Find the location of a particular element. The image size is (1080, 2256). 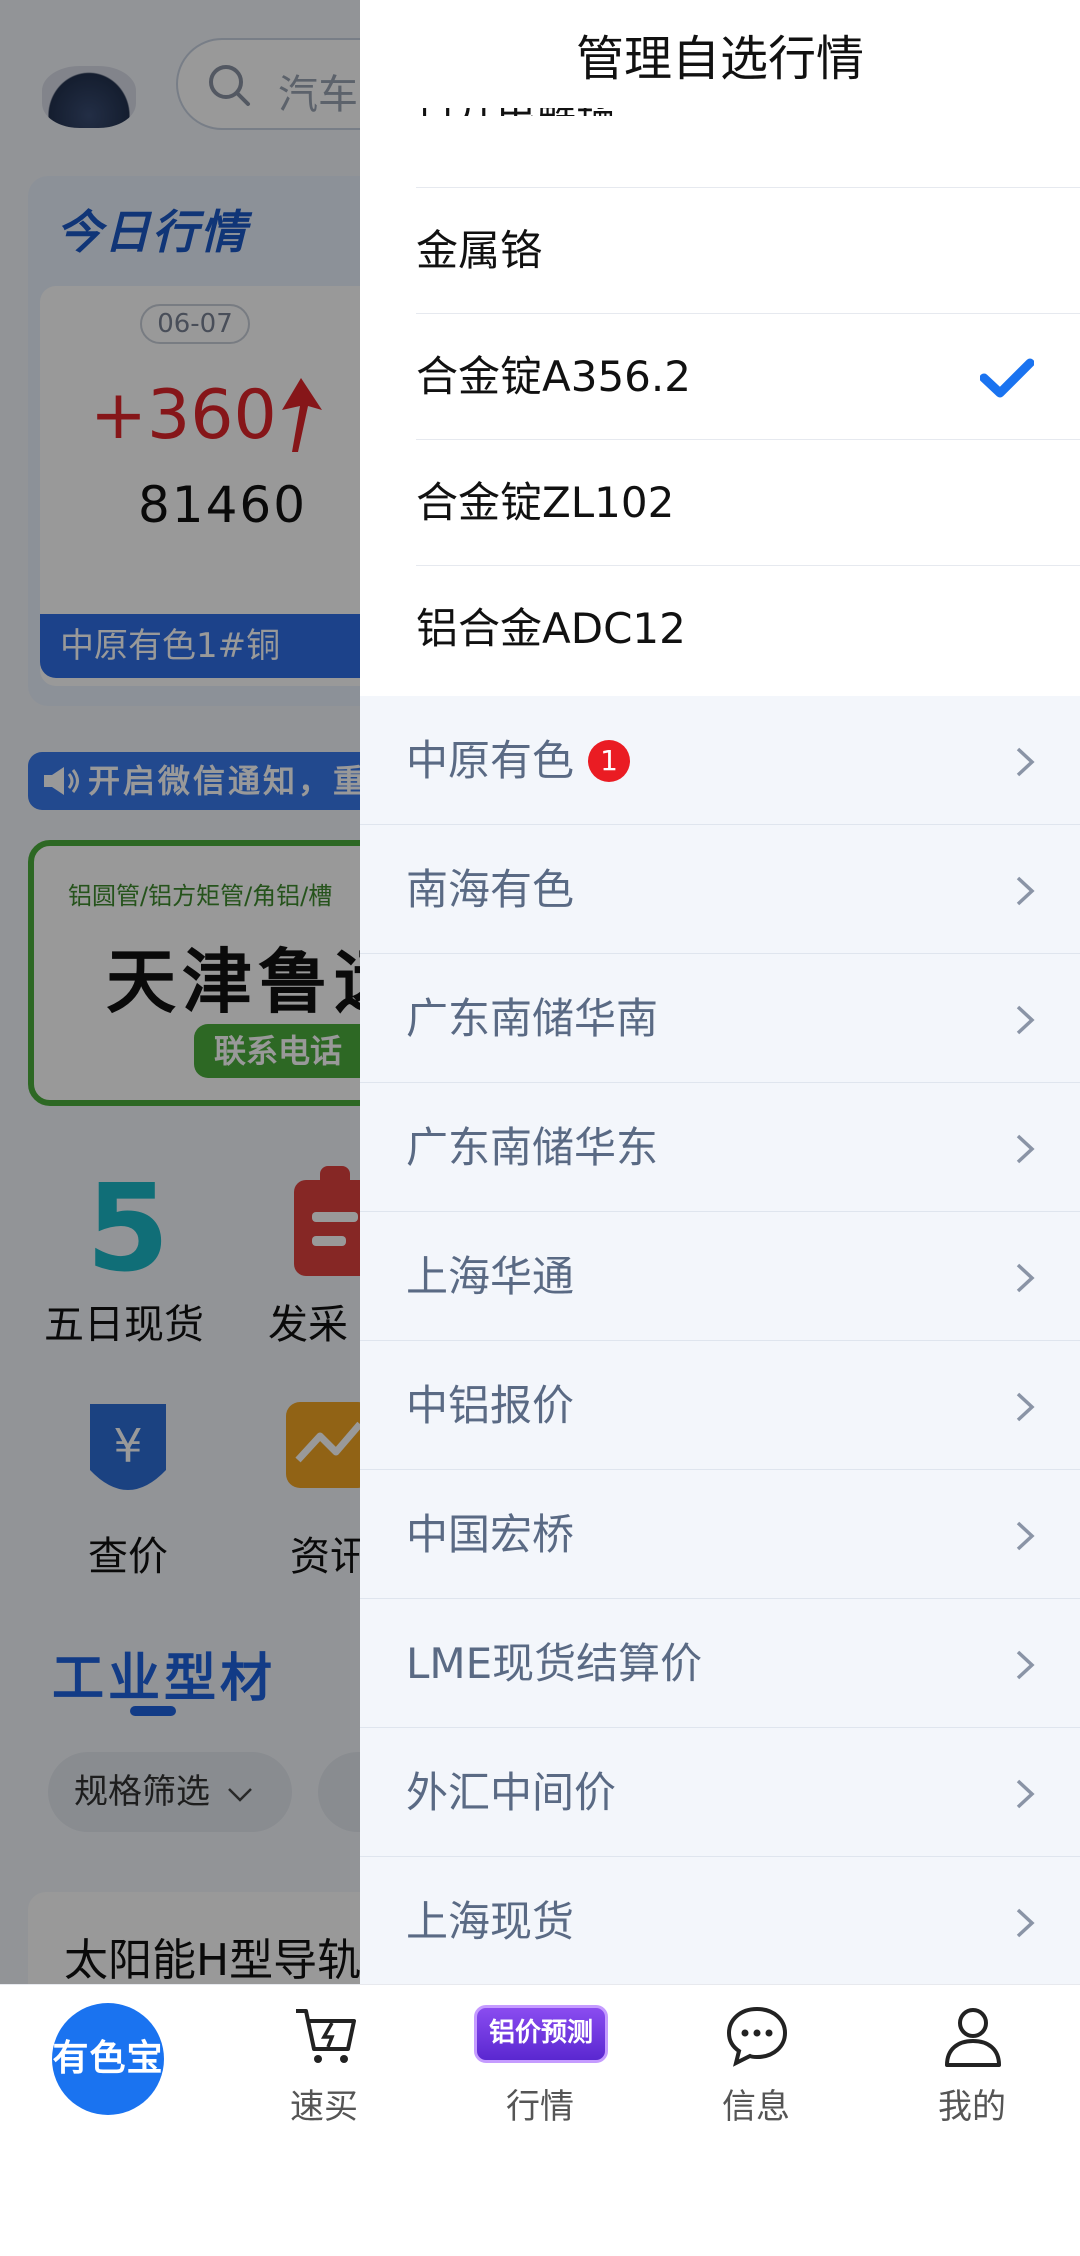

category-row: 外汇中间价 is located at coordinates (720, 1792).